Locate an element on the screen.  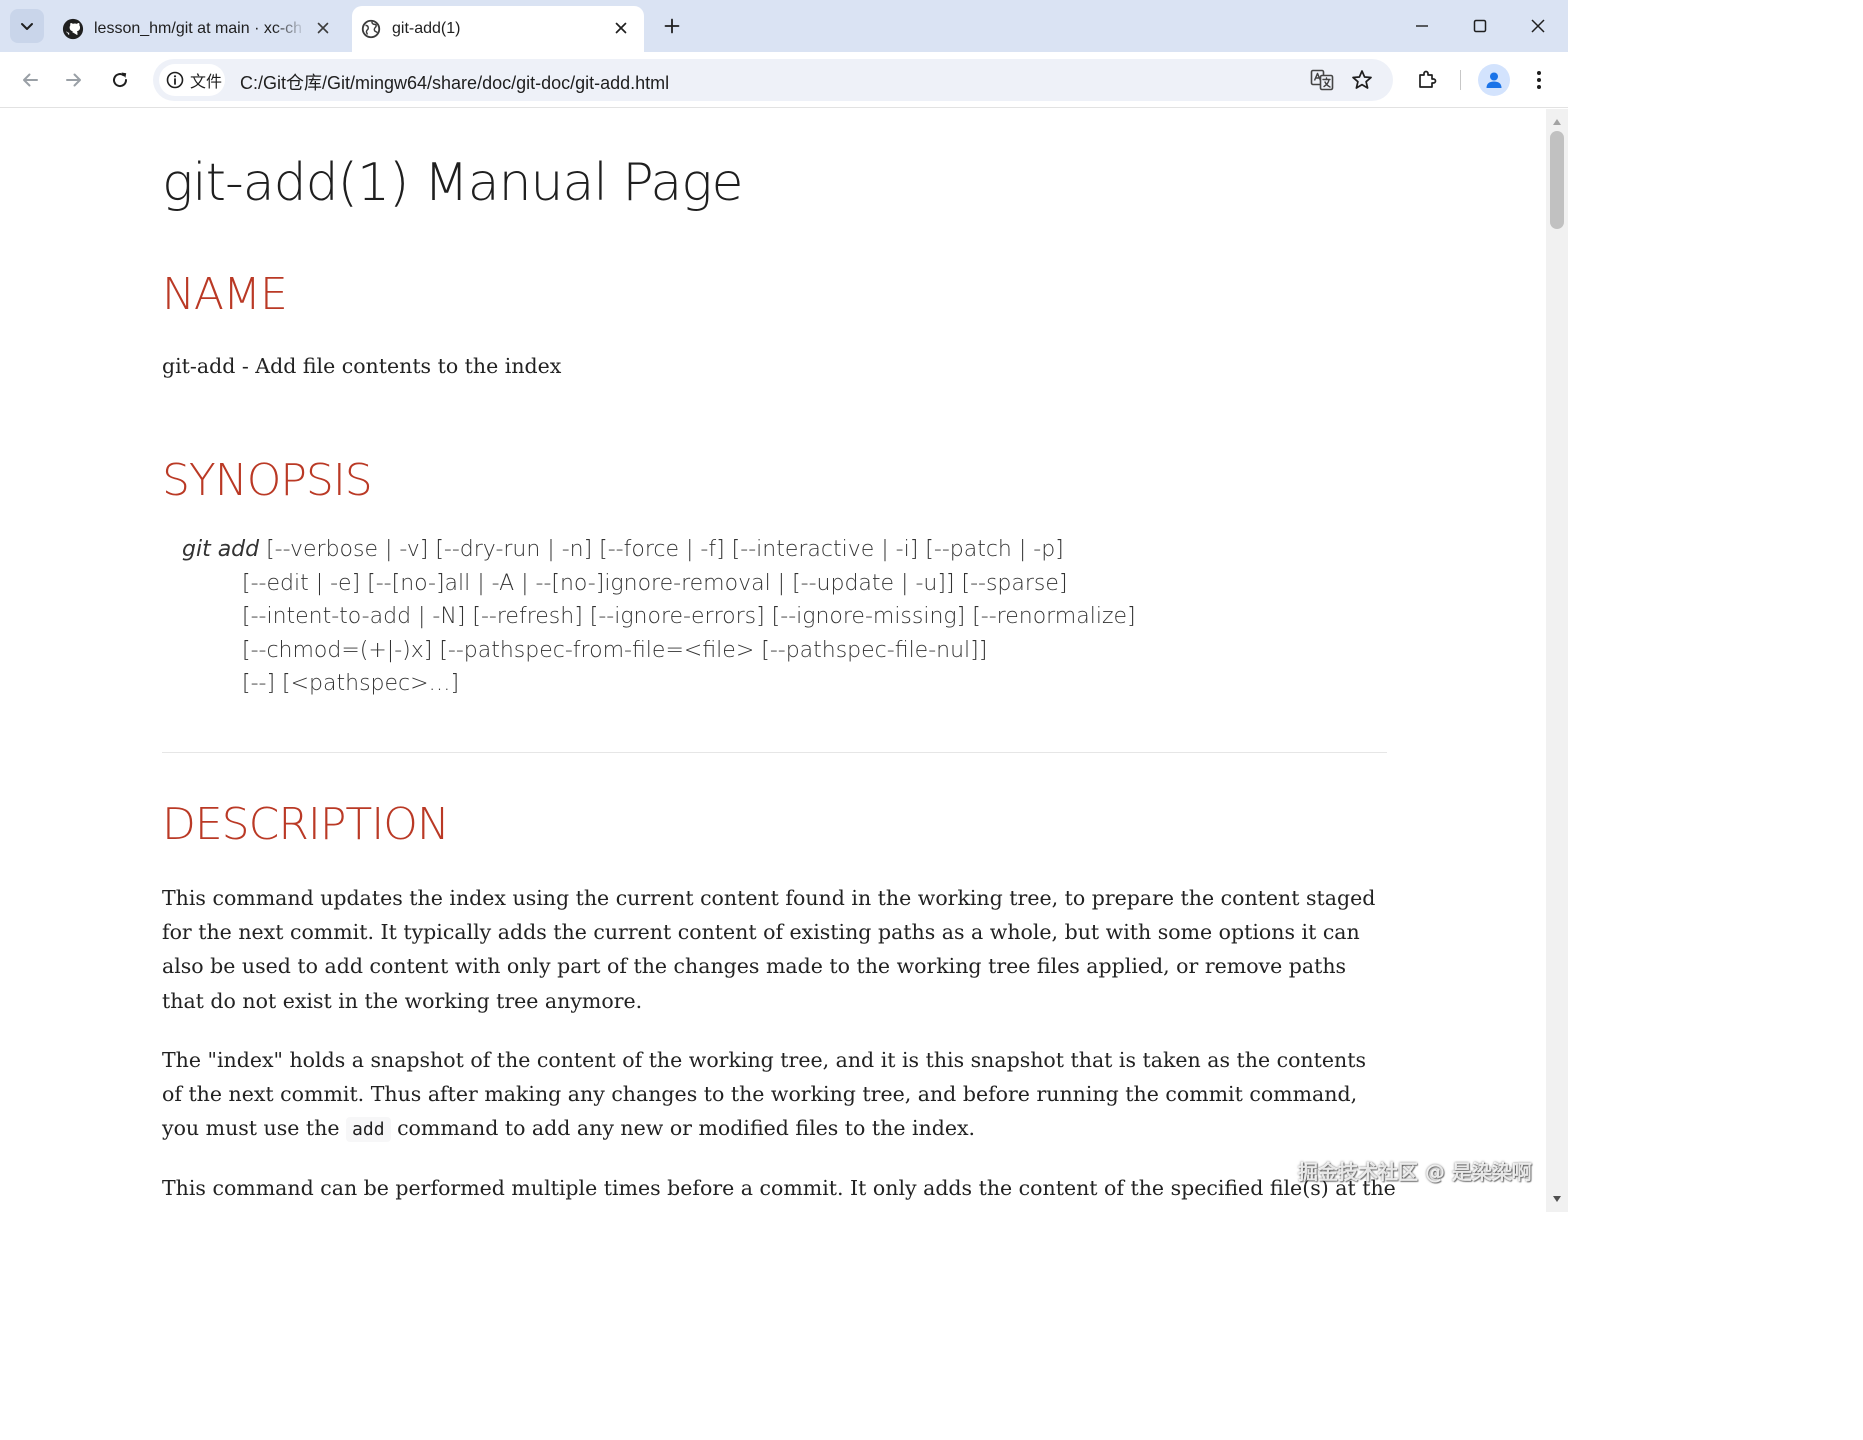
extensions-button is located at coordinates (1427, 80).